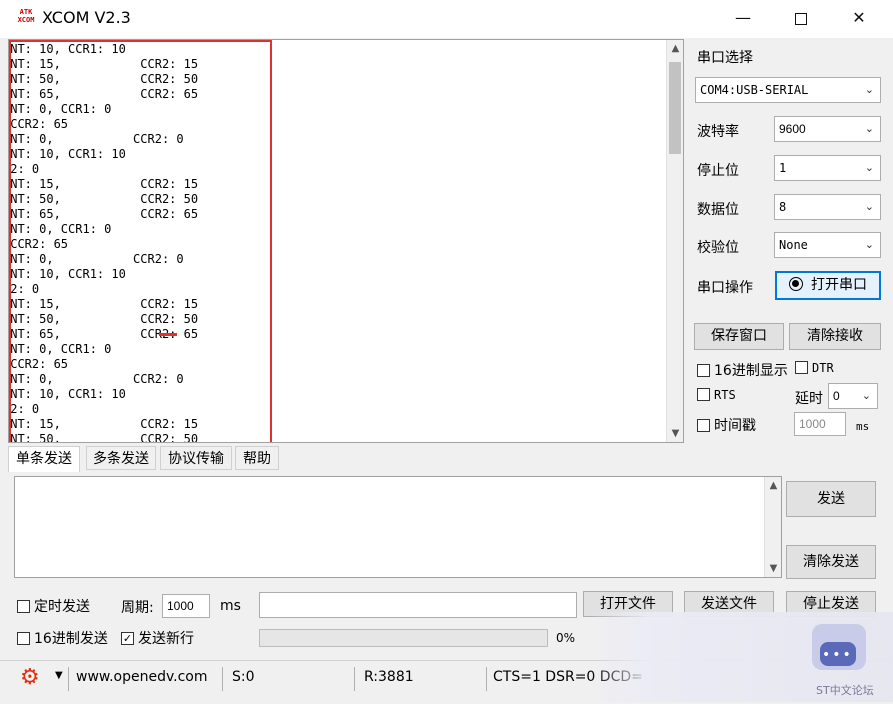 The width and height of the screenshot is (893, 704). Describe the element at coordinates (827, 245) in the screenshot. I see `parity-select: None ⌄` at that location.